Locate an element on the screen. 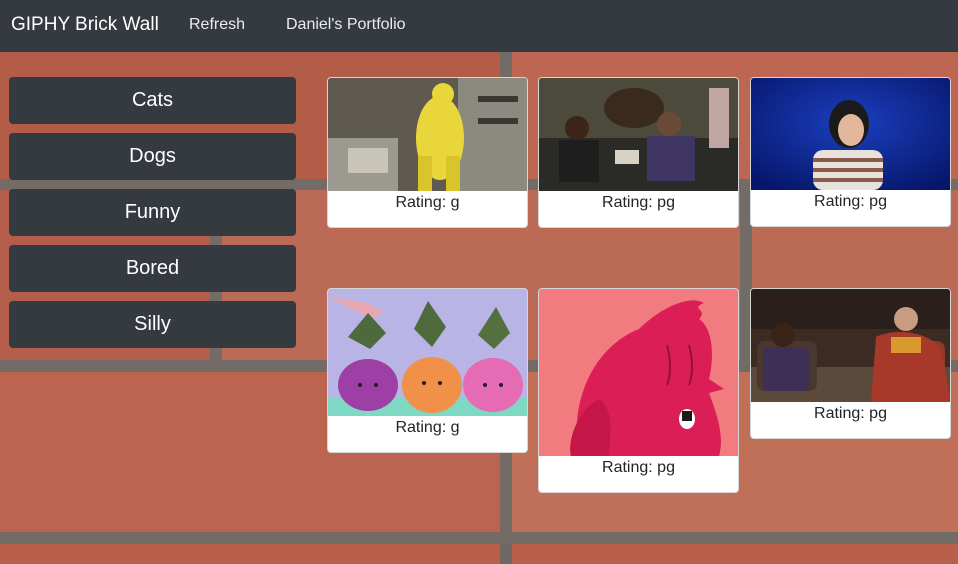 The width and height of the screenshot is (958, 564). pink-cartoon-image is located at coordinates (638, 372).